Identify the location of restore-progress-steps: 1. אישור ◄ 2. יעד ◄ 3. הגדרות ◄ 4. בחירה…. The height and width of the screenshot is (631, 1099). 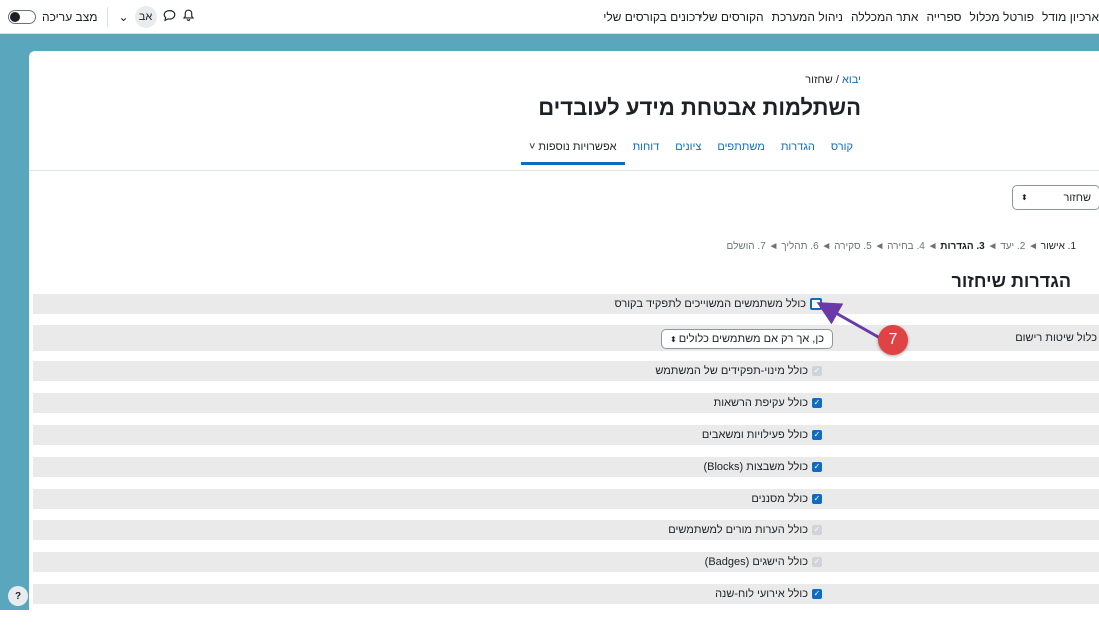
(901, 246).